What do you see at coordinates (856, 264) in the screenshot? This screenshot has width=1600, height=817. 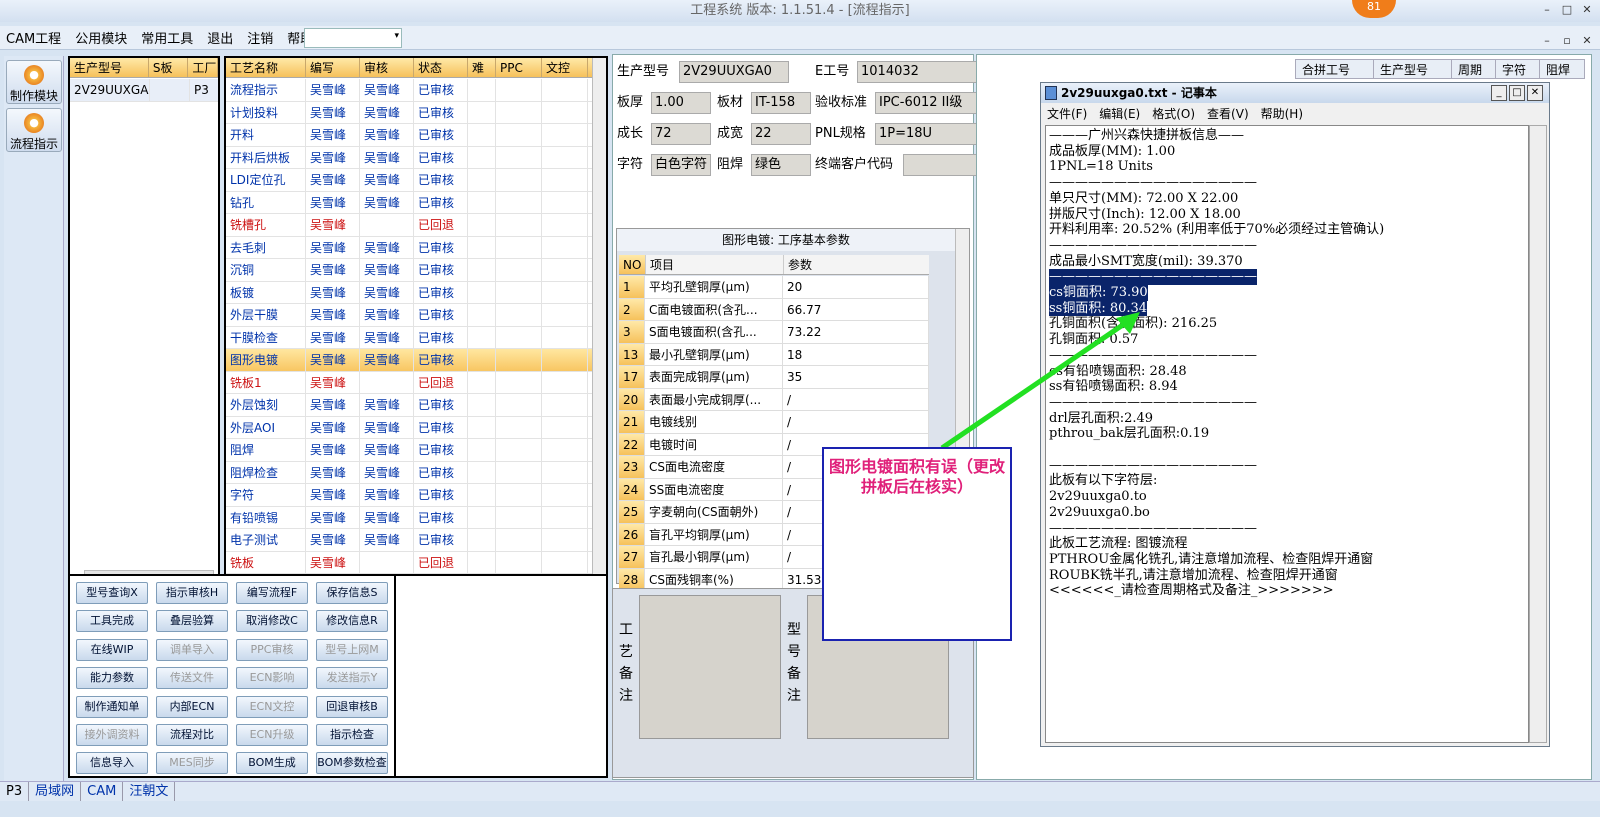 I see `col-param: 参数` at bounding box center [856, 264].